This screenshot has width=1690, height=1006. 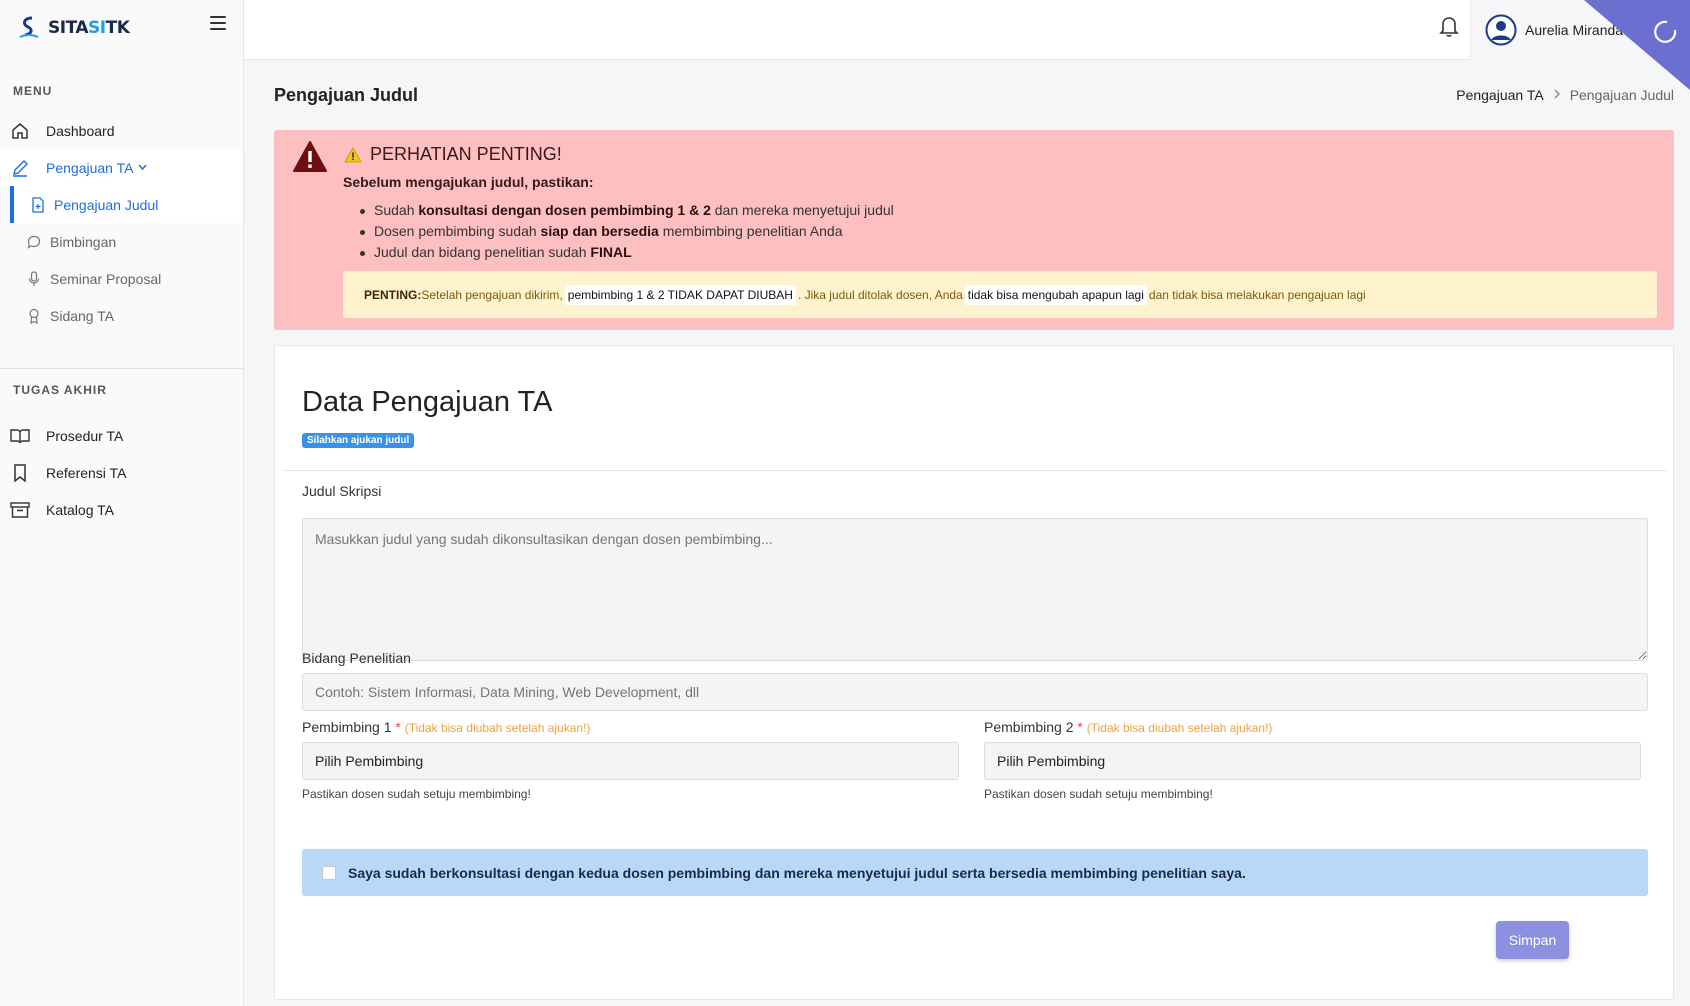 What do you see at coordinates (85, 435) in the screenshot?
I see `sidebar-item-label: Prosedur TA` at bounding box center [85, 435].